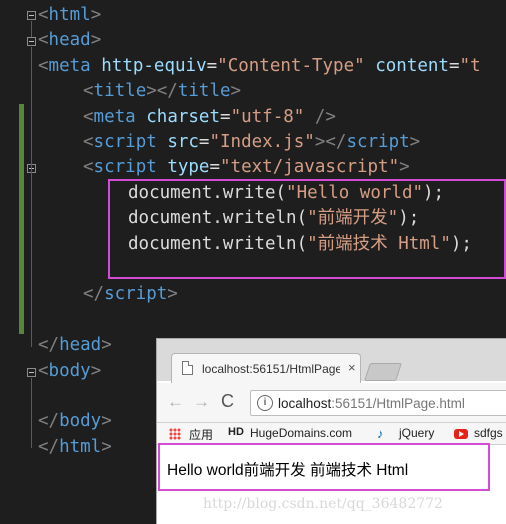 This screenshot has width=506, height=524. I want to click on page-icon, so click(187, 368).